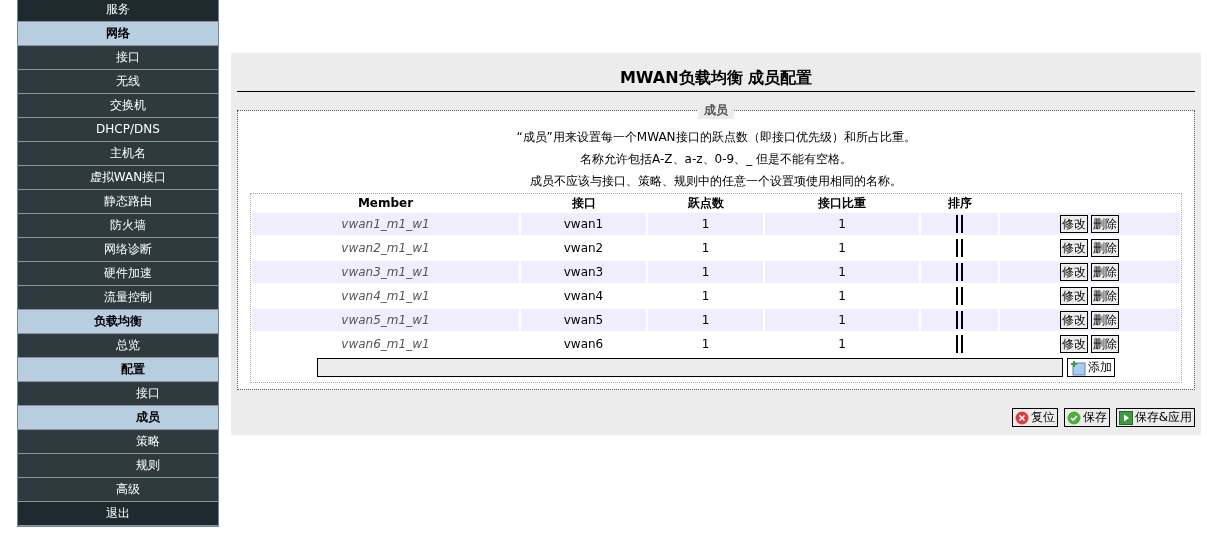  What do you see at coordinates (583, 320) in the screenshot?
I see `table-cell: vwan5` at bounding box center [583, 320].